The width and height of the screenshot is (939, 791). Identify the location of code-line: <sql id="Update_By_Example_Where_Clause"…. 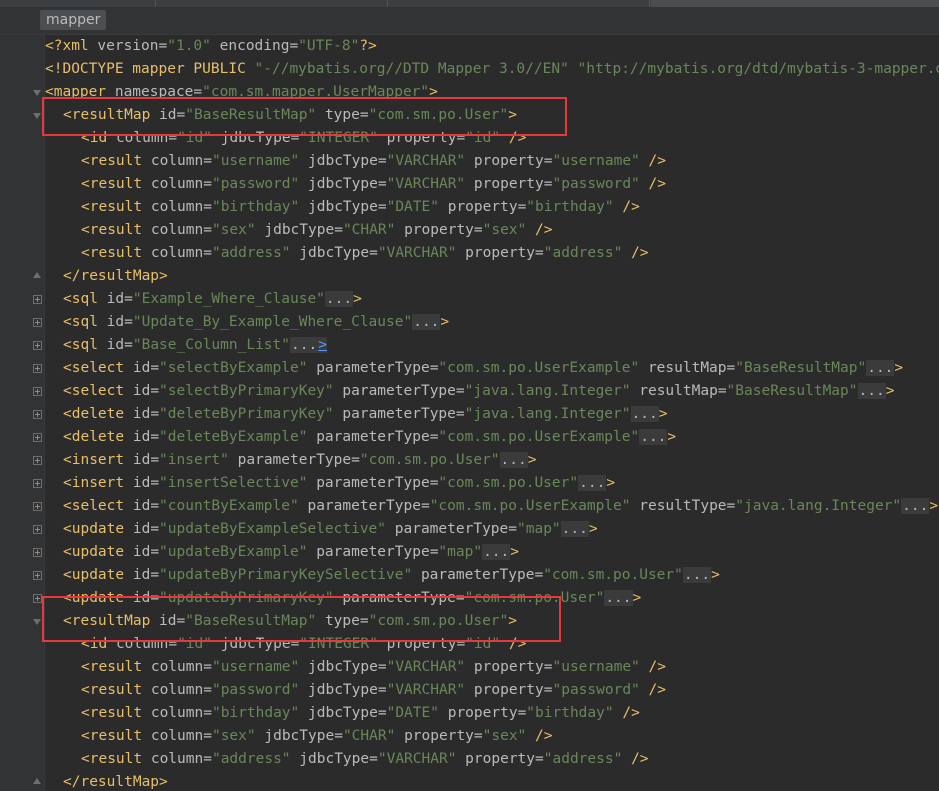
(256, 322).